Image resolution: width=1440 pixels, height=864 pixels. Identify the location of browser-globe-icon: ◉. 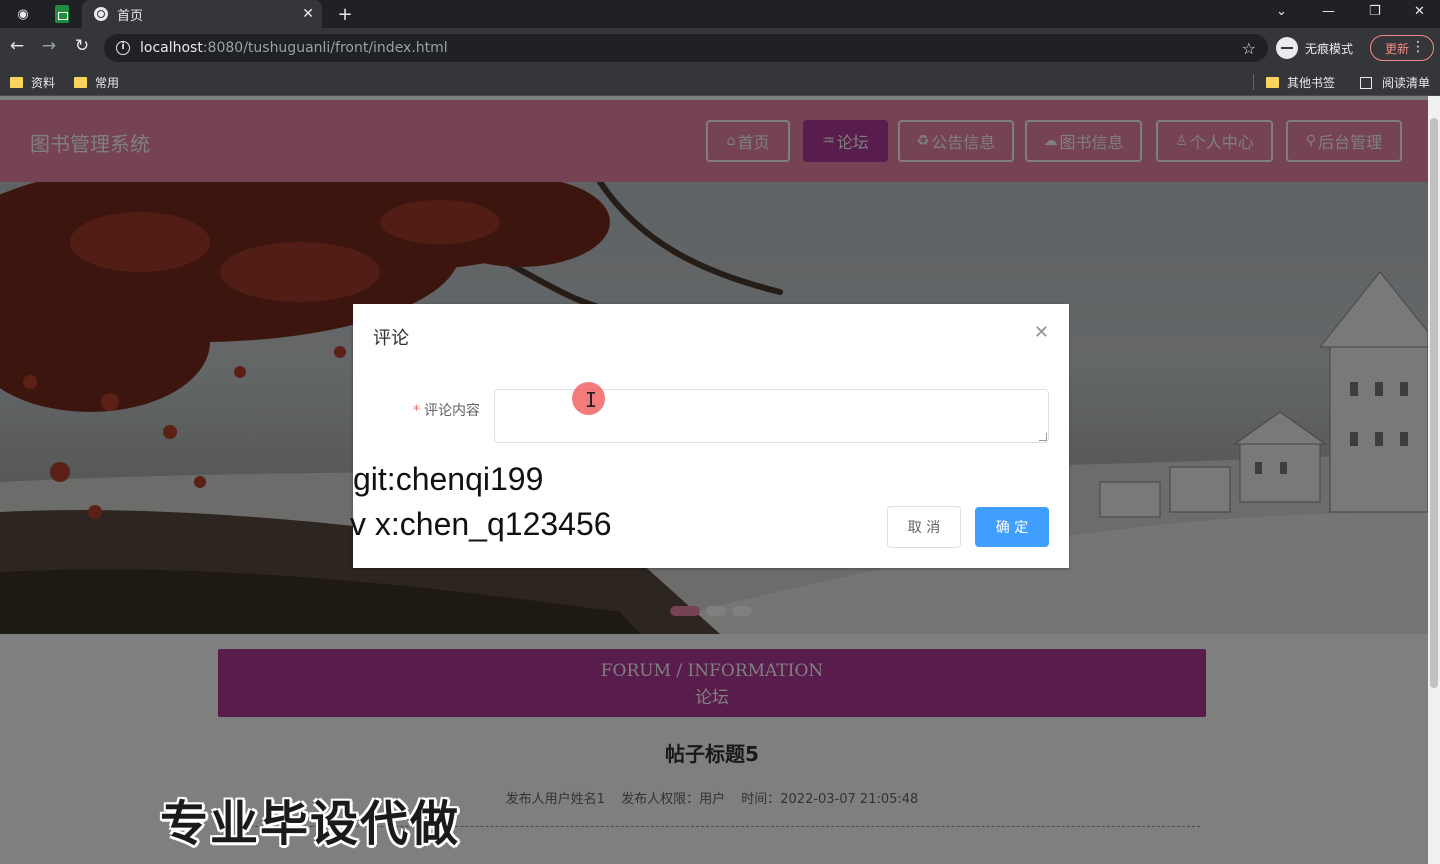
(23, 14).